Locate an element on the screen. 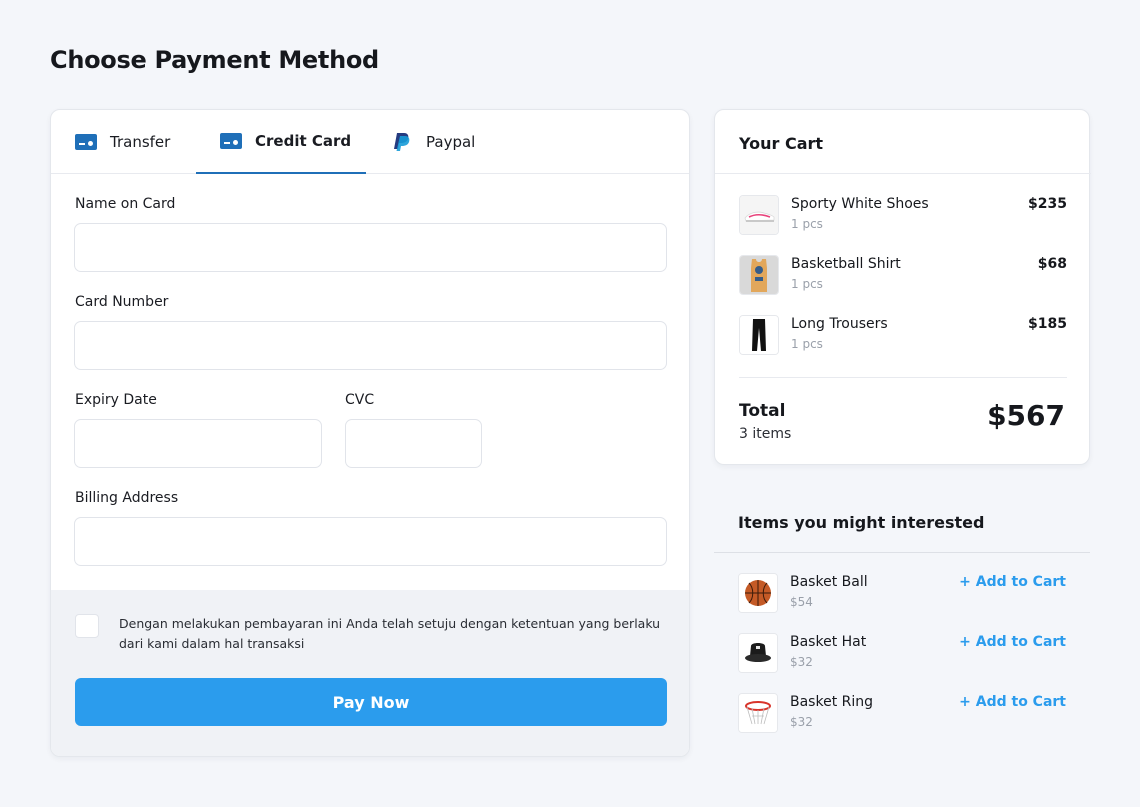 The height and width of the screenshot is (807, 1140). tab-label: Credit Card is located at coordinates (303, 141).